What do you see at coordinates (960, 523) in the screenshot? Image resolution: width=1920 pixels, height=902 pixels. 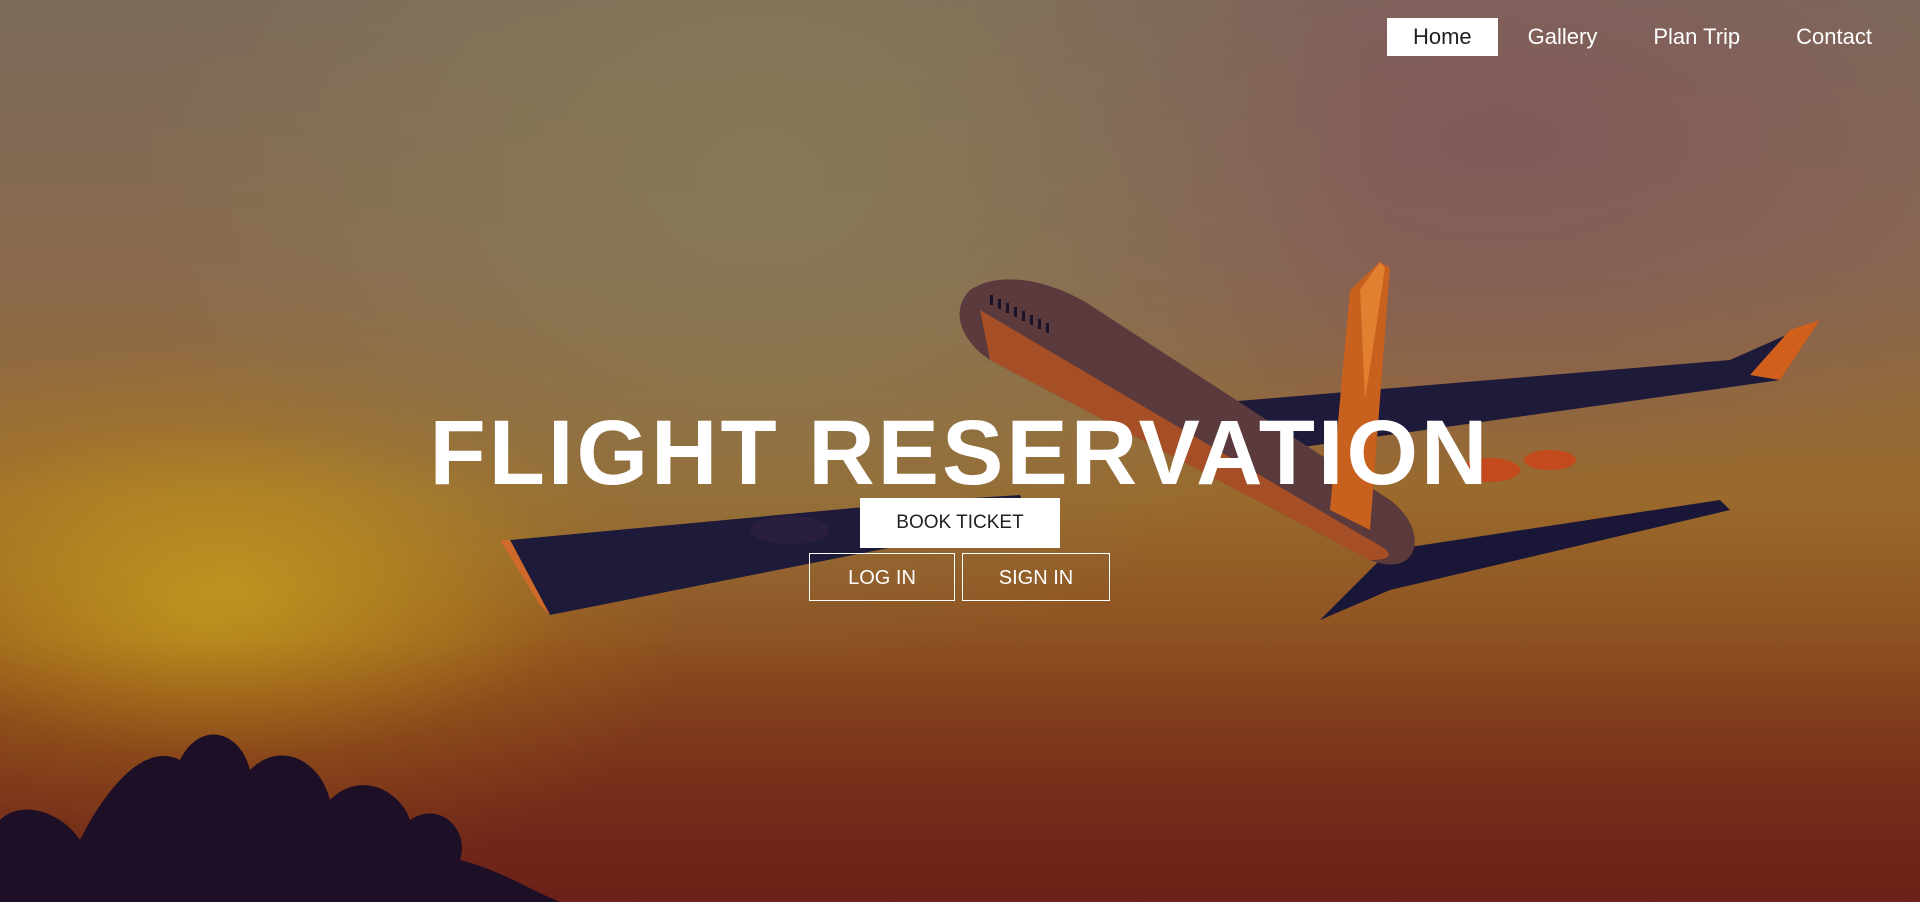 I see `book-ticket-button: BOOK TICKET` at bounding box center [960, 523].